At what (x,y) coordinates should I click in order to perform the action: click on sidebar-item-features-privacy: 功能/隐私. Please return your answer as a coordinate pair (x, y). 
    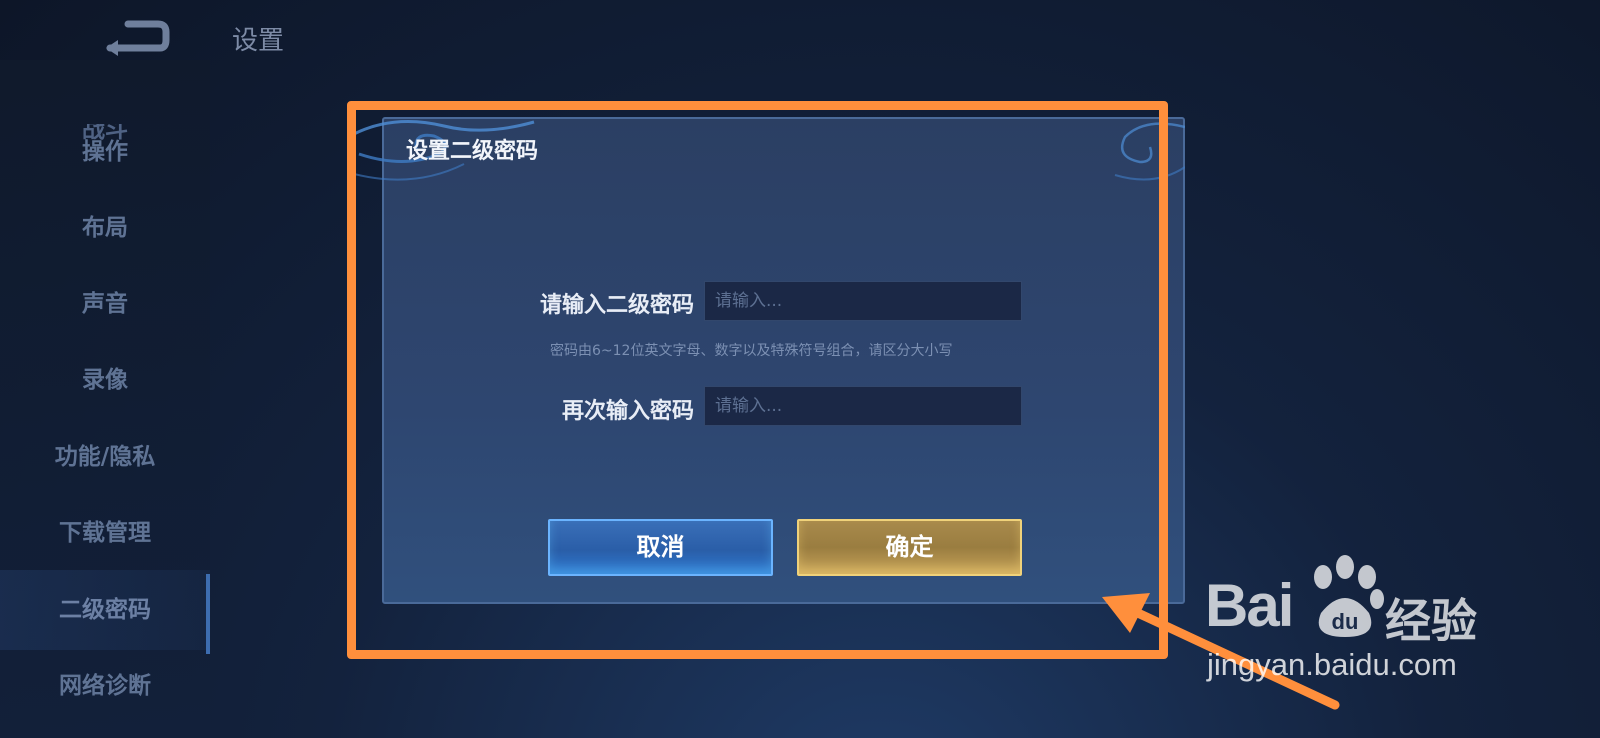
    Looking at the image, I should click on (105, 457).